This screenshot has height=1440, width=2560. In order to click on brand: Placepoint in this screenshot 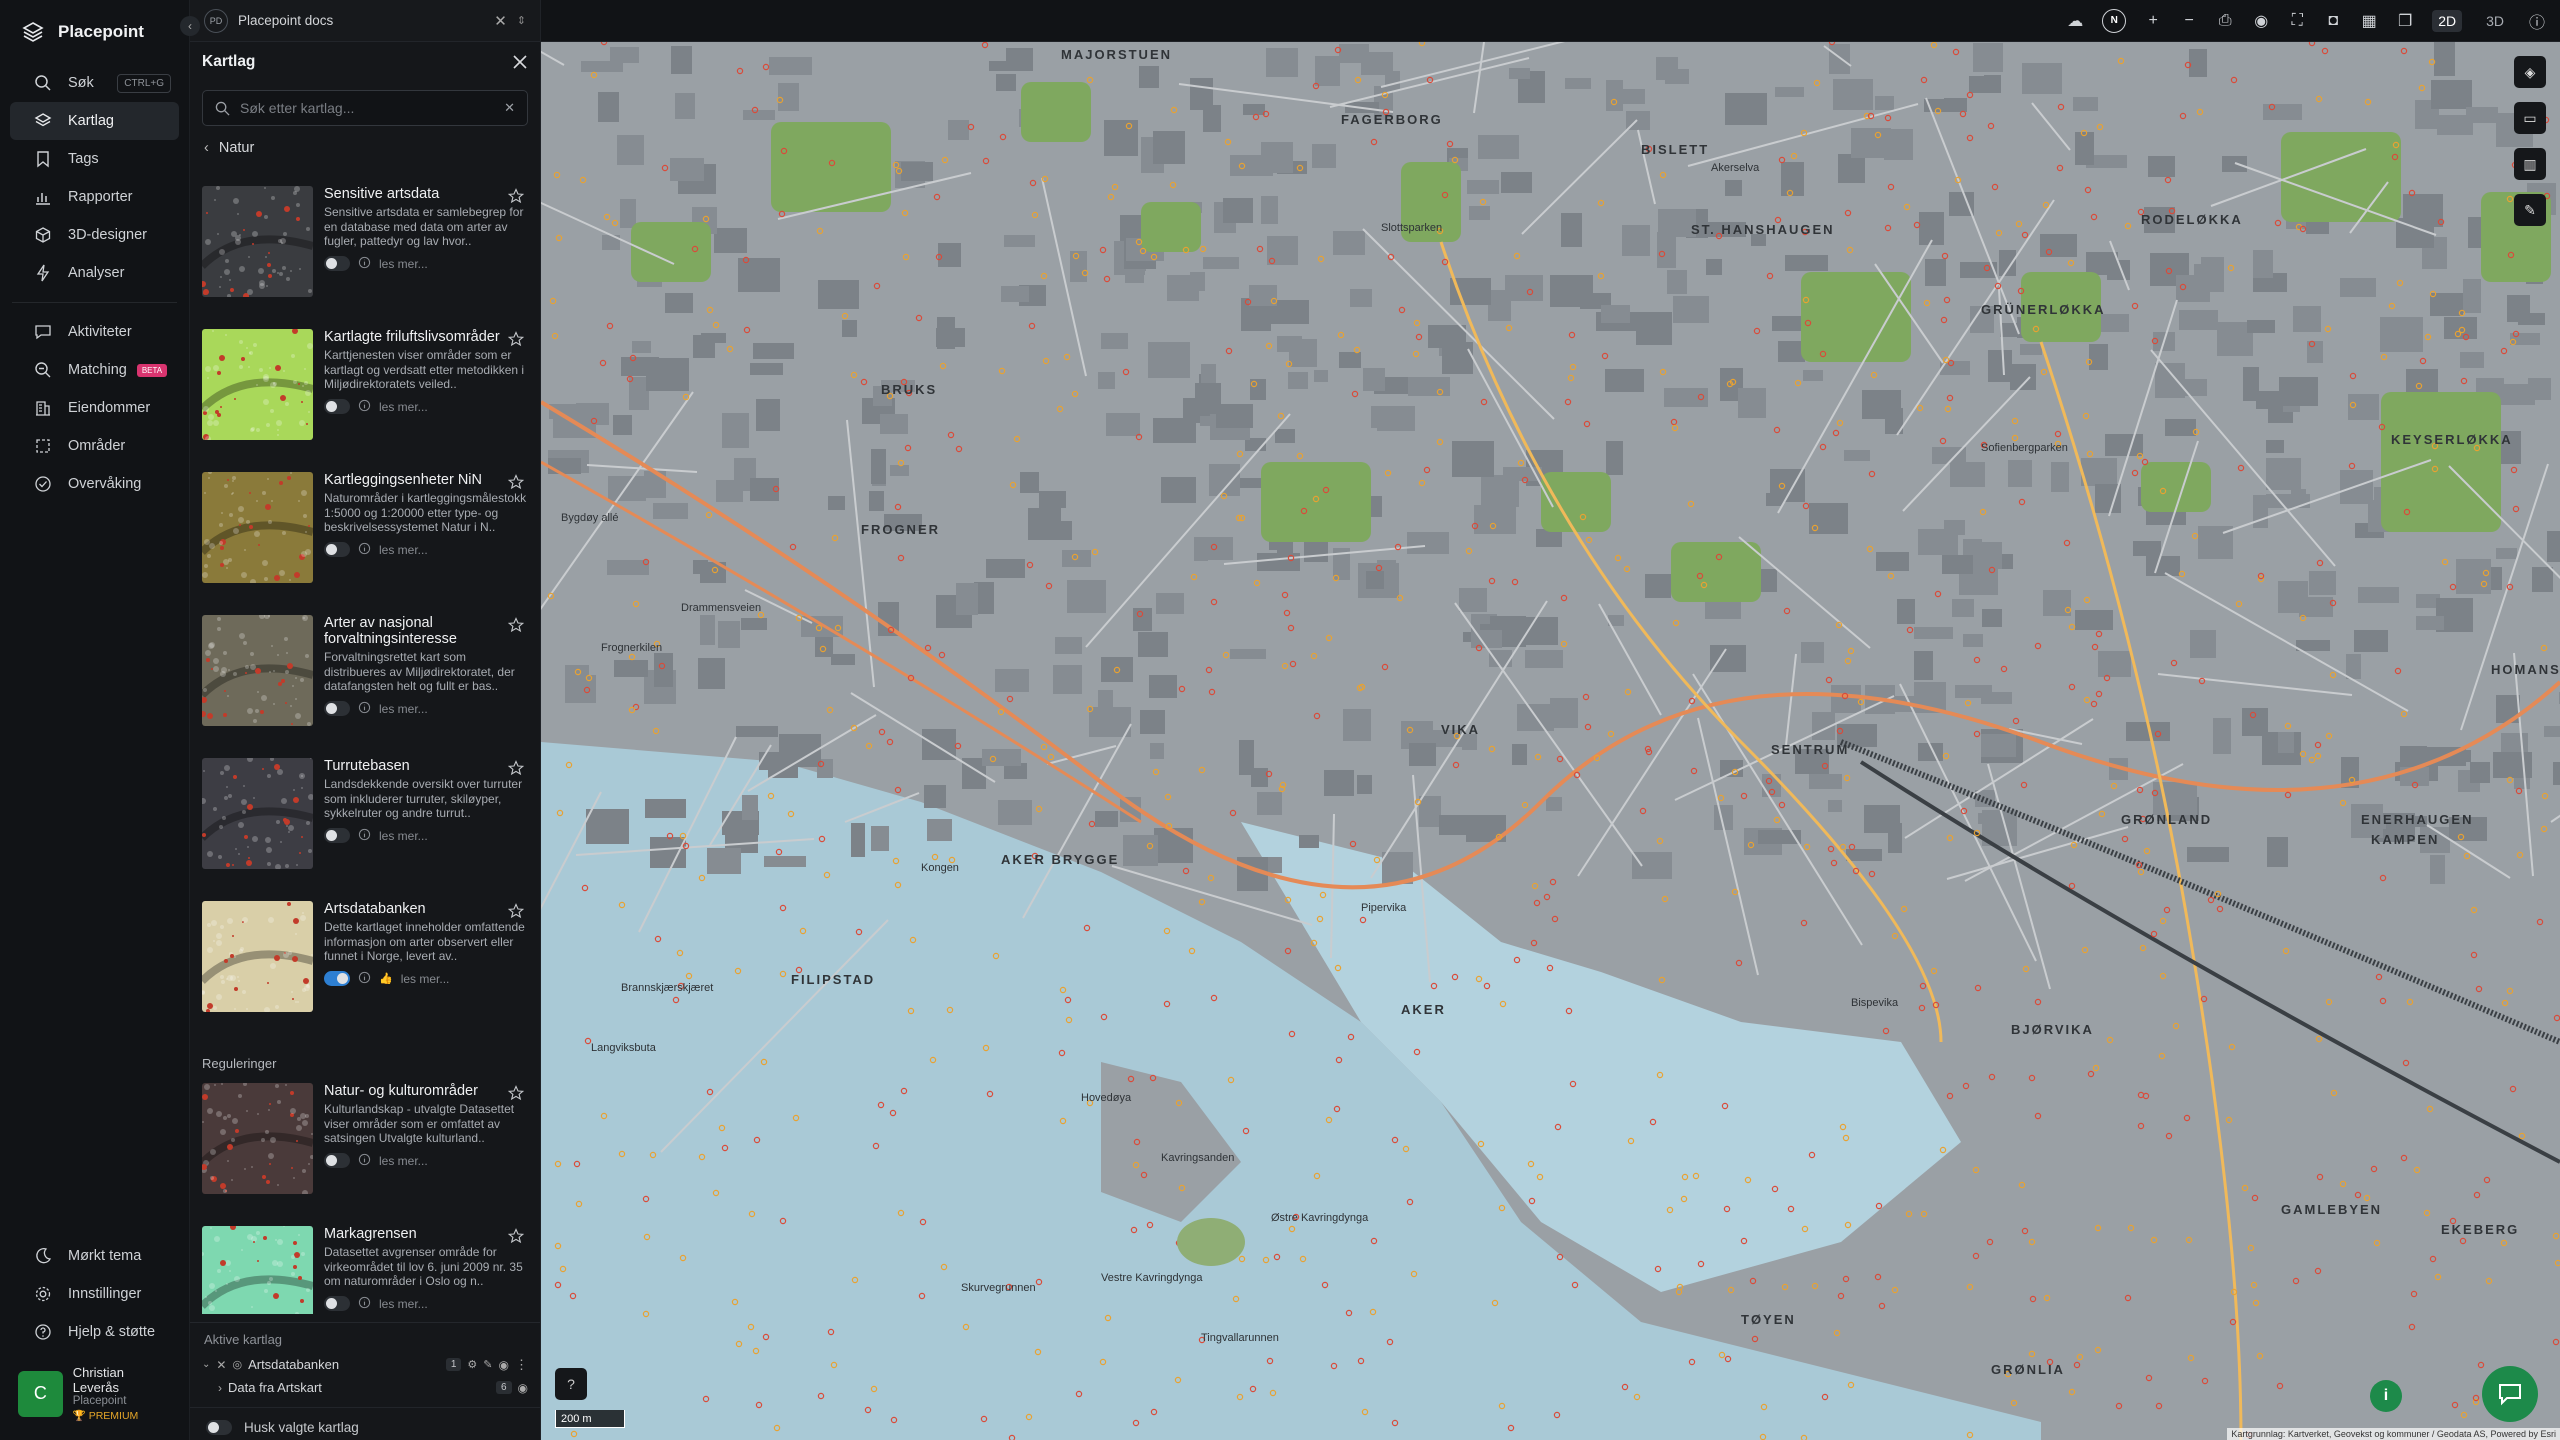, I will do `click(94, 32)`.